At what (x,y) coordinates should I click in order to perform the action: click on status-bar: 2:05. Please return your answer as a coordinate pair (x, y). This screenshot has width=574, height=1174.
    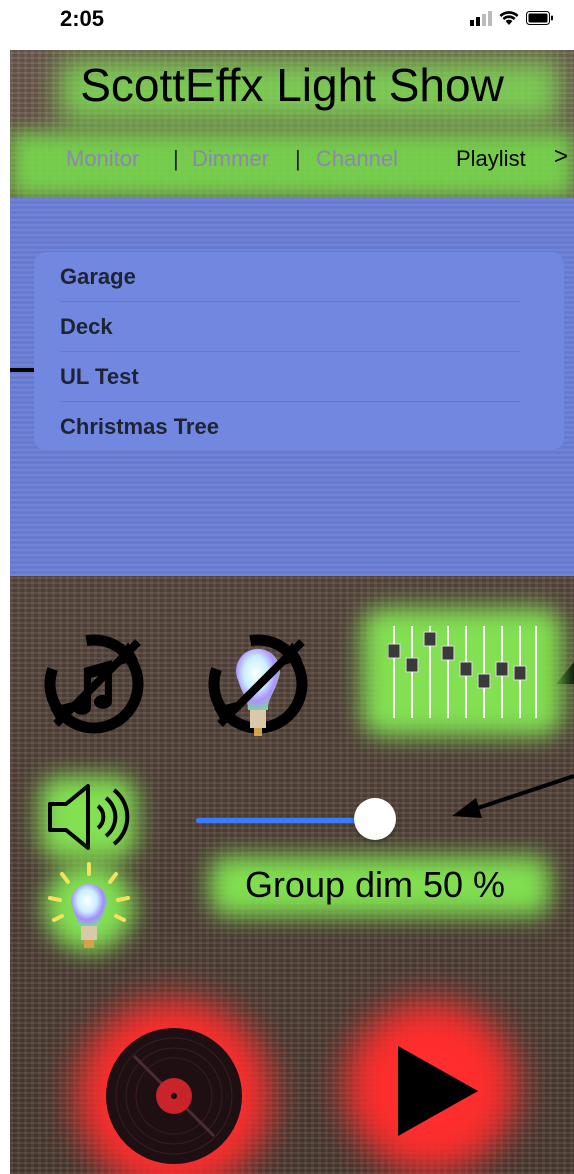
    Looking at the image, I should click on (287, 23).